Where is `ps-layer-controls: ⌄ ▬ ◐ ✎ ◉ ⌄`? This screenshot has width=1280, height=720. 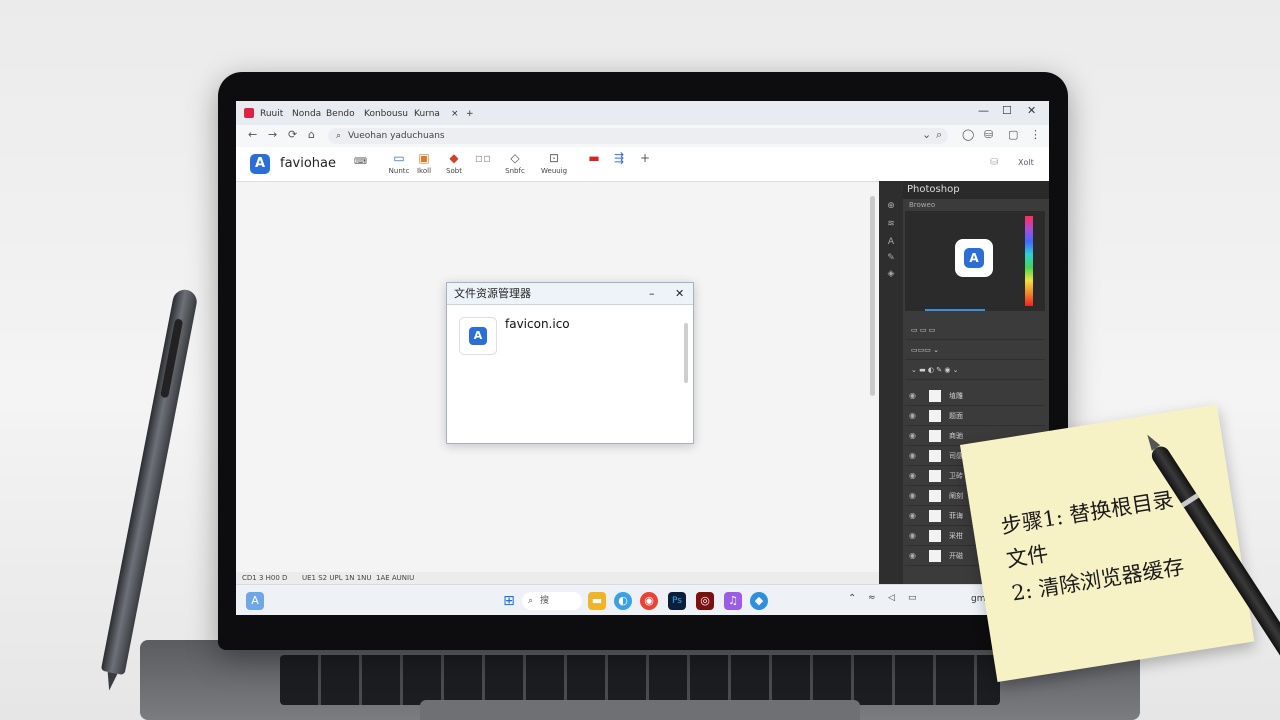
ps-layer-controls: ⌄ ▬ ◐ ✎ ◉ ⌄ is located at coordinates (975, 370).